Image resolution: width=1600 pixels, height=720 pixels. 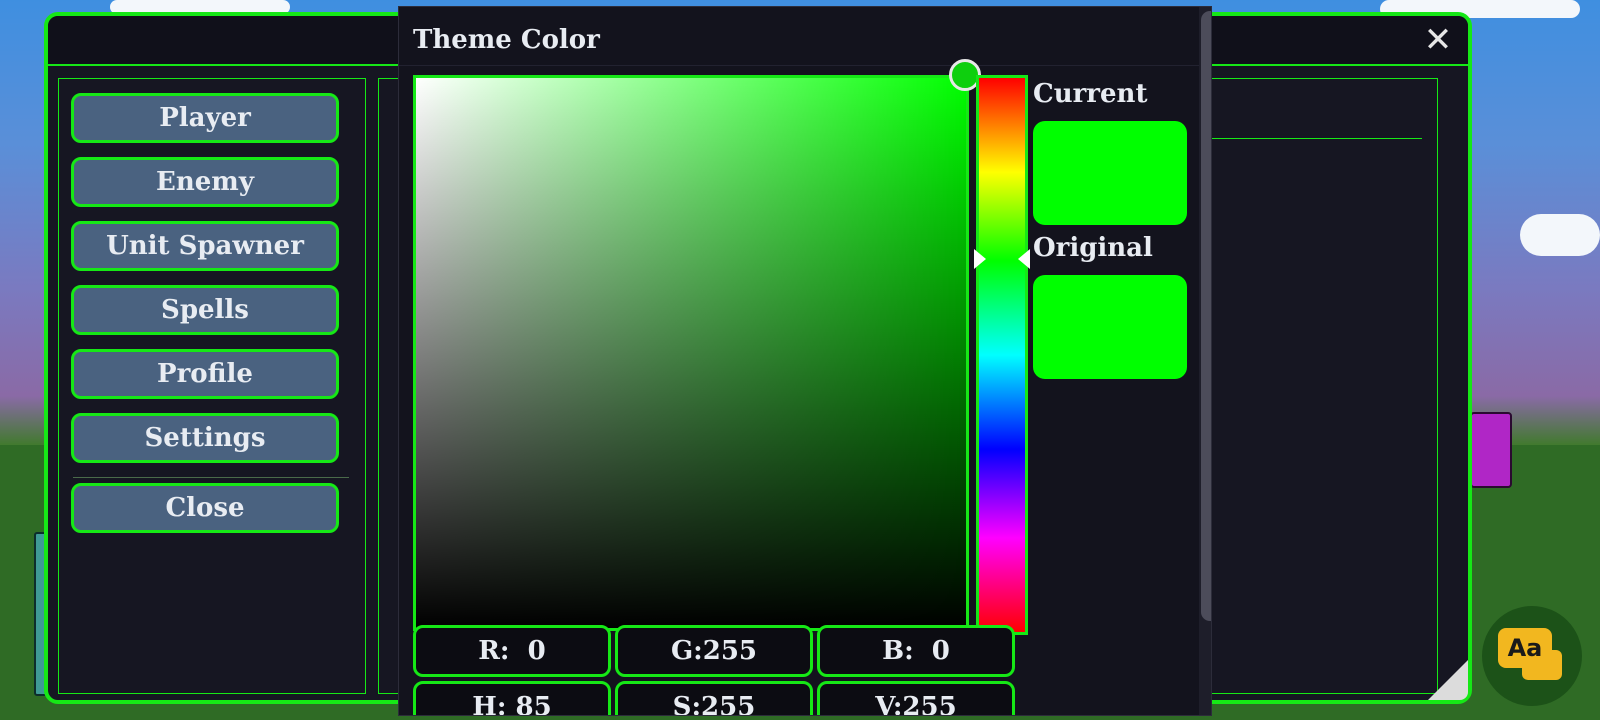 What do you see at coordinates (205, 310) in the screenshot?
I see `sidebar-item-spells: Spells` at bounding box center [205, 310].